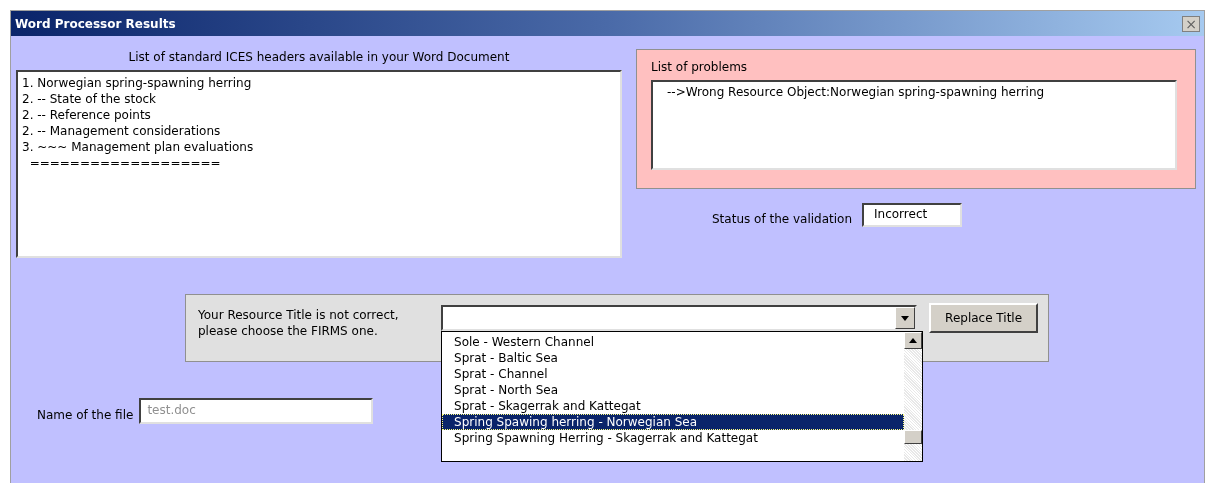 Image resolution: width=1213 pixels, height=483 pixels. What do you see at coordinates (673, 422) in the screenshot?
I see `dropdown-option: Spring Spawing herring - Norwegian Sea` at bounding box center [673, 422].